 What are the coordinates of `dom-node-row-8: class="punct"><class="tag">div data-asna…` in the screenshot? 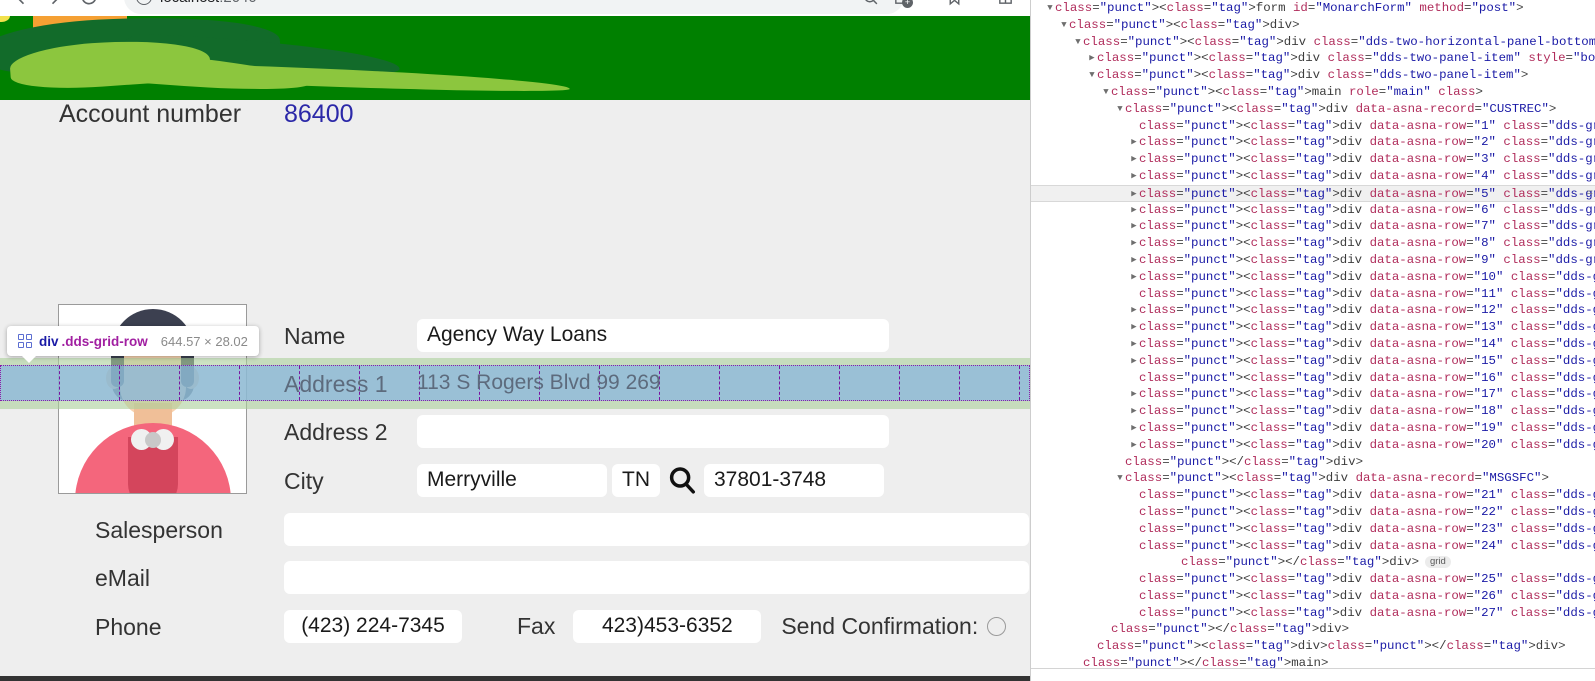 It's located at (1313, 243).